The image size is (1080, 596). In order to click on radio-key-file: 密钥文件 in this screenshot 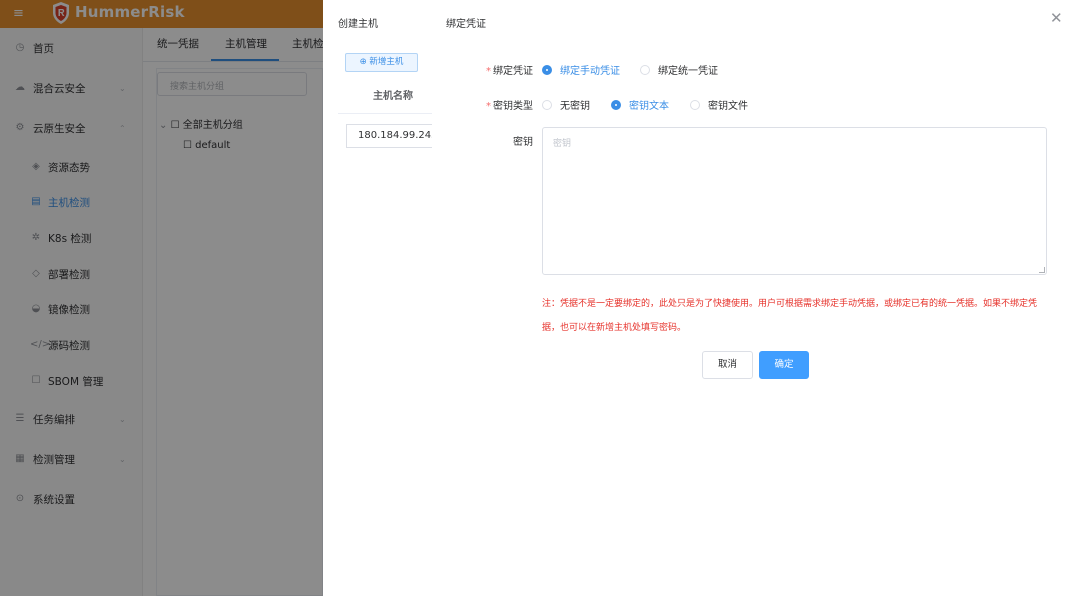, I will do `click(719, 104)`.